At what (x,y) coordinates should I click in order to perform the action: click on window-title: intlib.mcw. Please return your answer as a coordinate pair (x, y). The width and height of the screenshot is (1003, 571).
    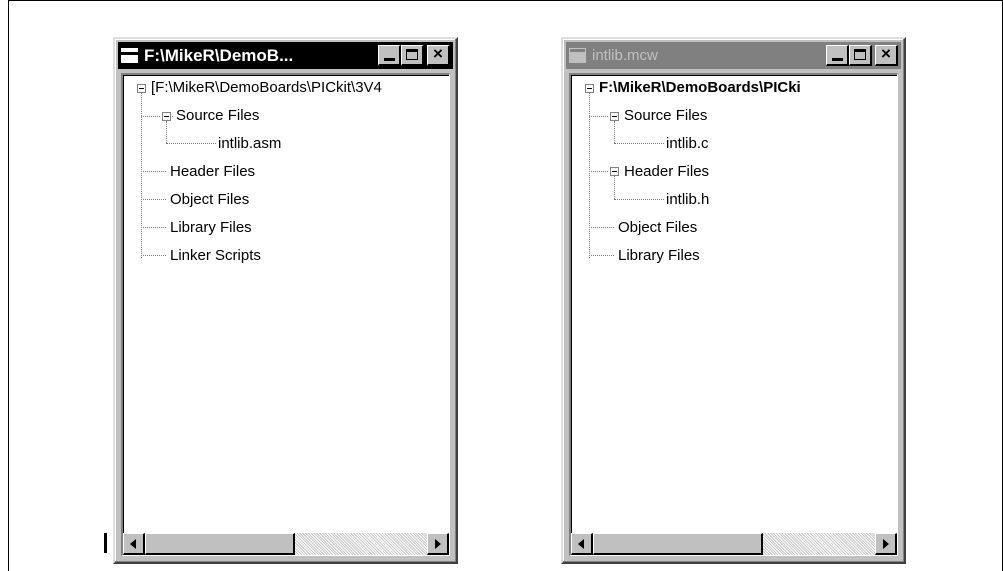
    Looking at the image, I should click on (625, 55).